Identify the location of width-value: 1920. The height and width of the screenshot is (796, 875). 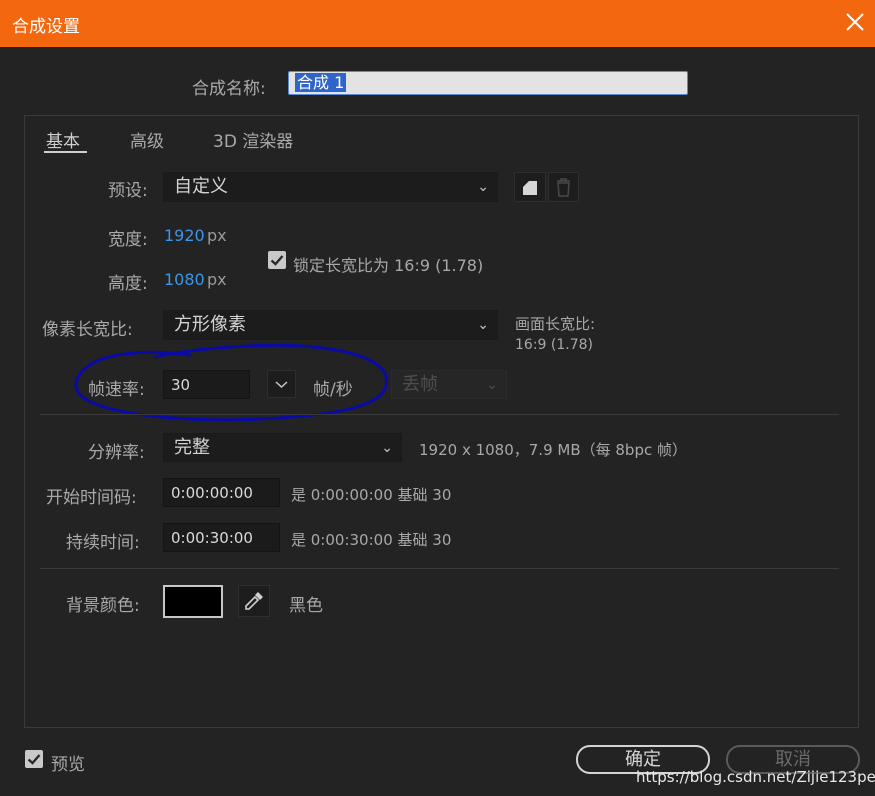
(184, 235).